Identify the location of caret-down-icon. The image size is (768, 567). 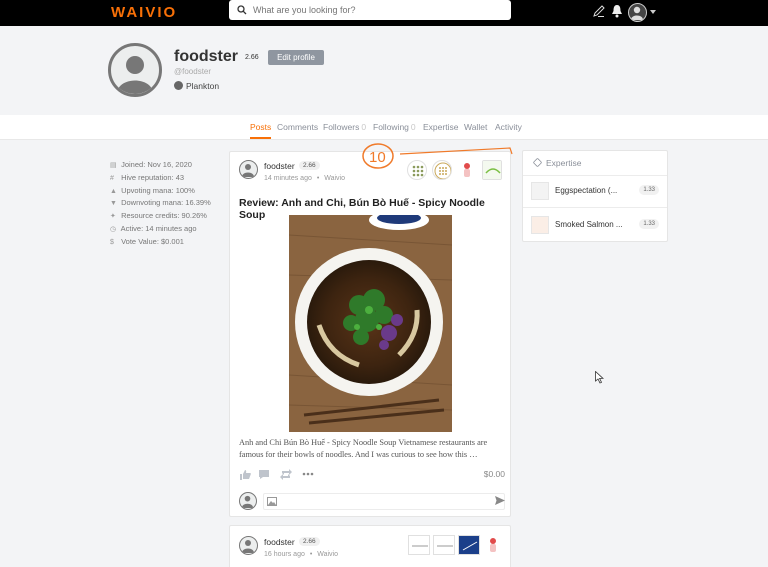
(653, 12).